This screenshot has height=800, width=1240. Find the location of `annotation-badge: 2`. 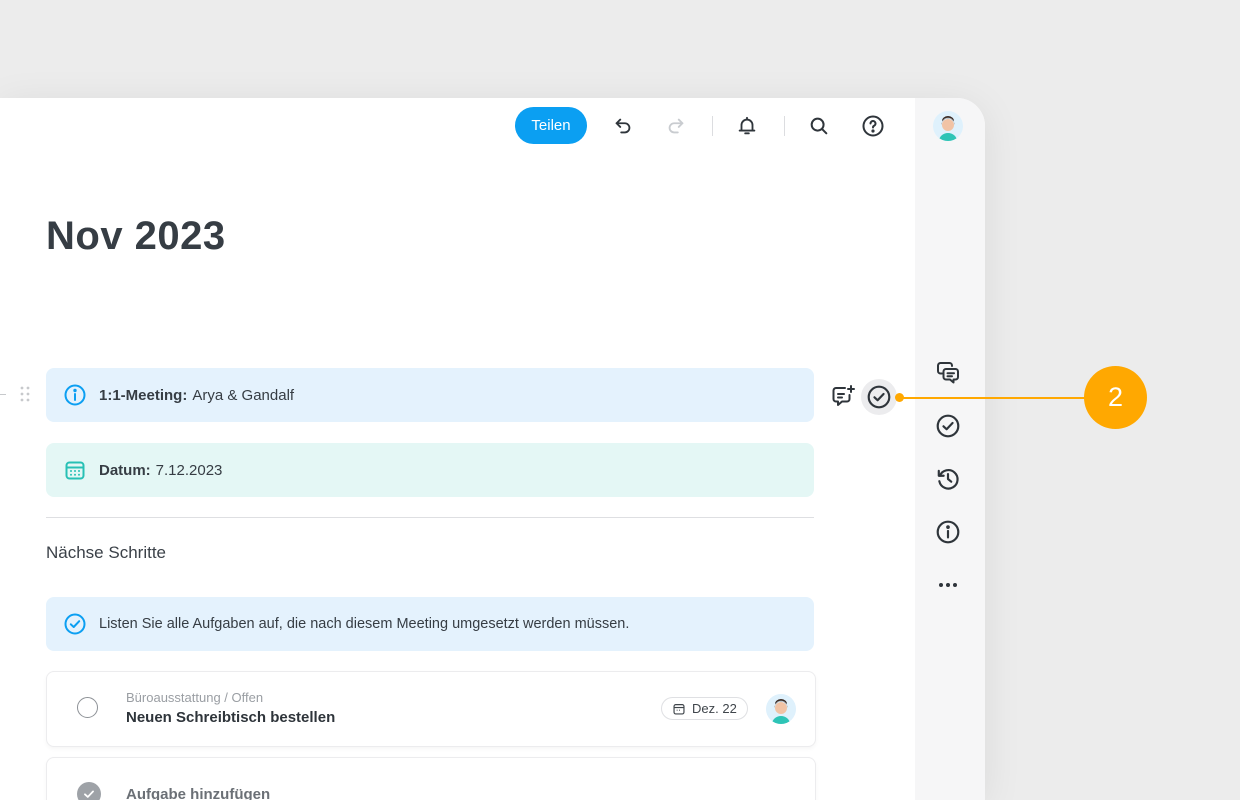

annotation-badge: 2 is located at coordinates (1115, 397).